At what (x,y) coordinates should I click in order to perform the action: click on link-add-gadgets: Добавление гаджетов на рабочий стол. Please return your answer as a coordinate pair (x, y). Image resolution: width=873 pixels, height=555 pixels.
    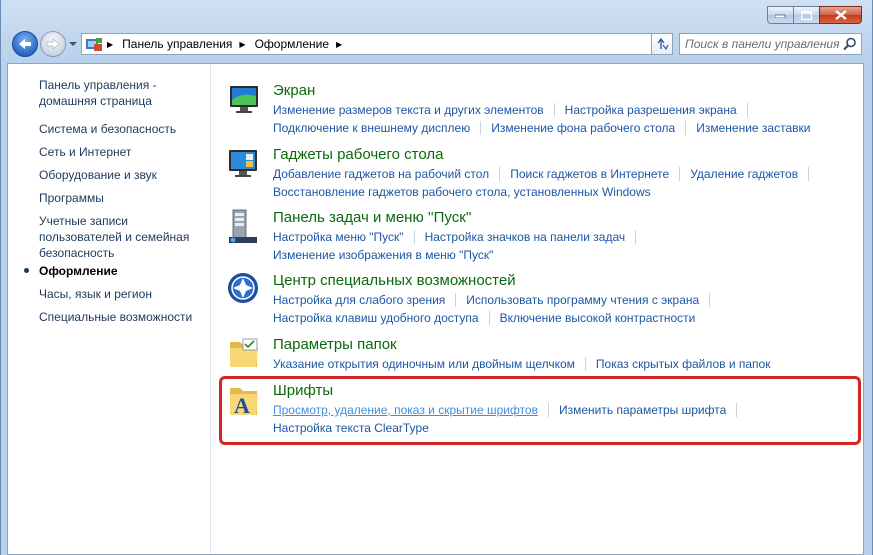
    Looking at the image, I should click on (381, 174).